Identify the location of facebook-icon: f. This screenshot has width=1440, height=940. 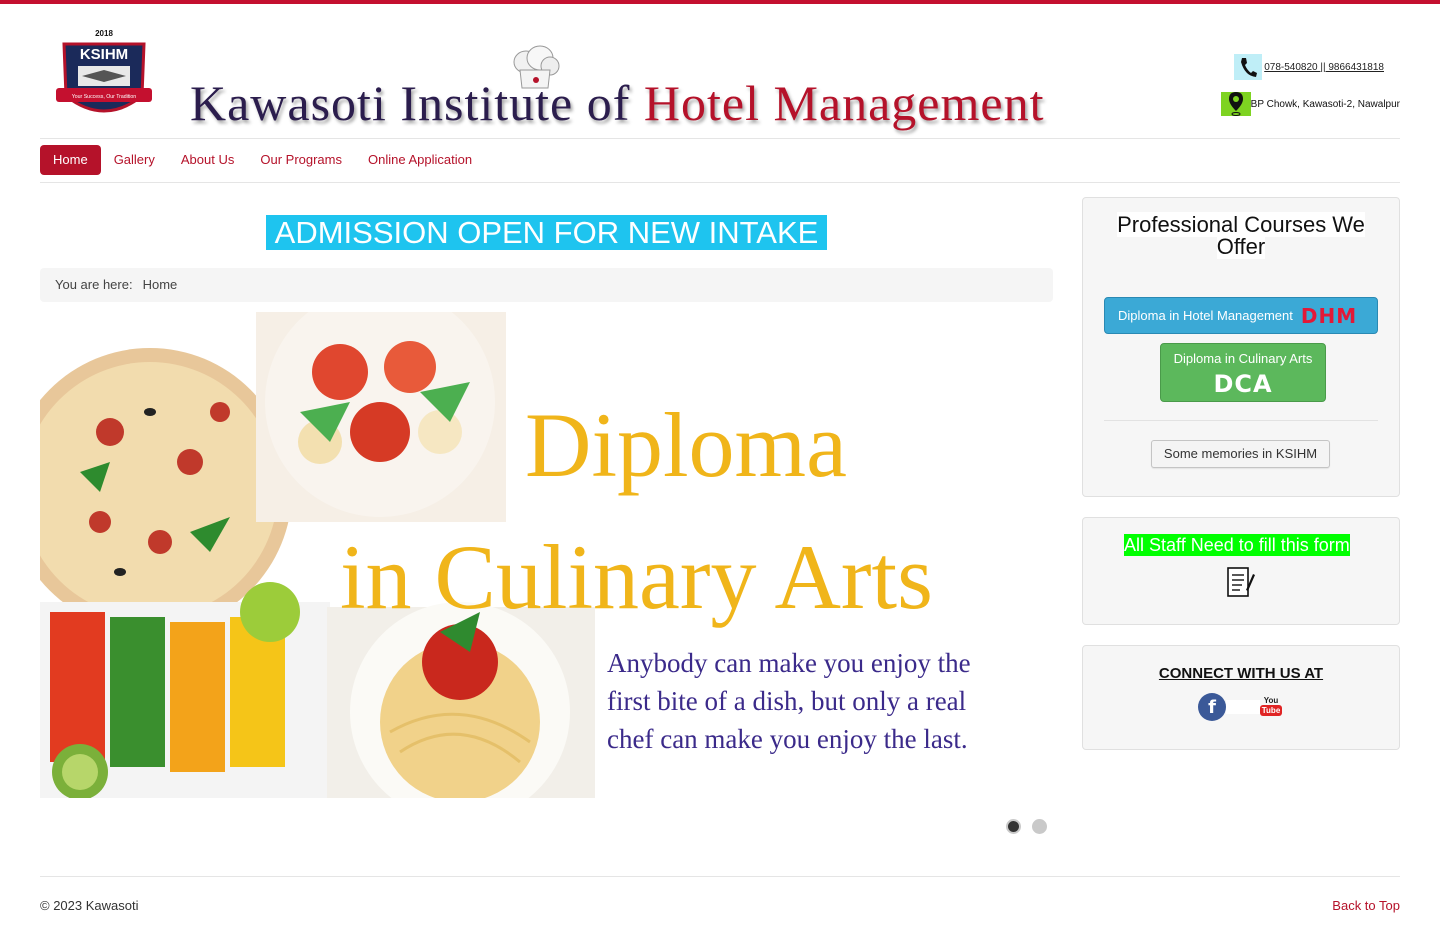
(1212, 707).